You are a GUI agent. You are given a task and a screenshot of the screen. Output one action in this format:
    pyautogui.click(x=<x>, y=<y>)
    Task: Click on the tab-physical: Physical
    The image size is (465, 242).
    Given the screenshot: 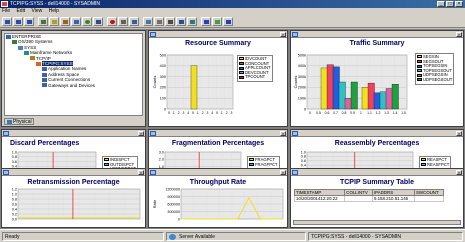 What is the action you would take?
    pyautogui.click(x=19, y=121)
    